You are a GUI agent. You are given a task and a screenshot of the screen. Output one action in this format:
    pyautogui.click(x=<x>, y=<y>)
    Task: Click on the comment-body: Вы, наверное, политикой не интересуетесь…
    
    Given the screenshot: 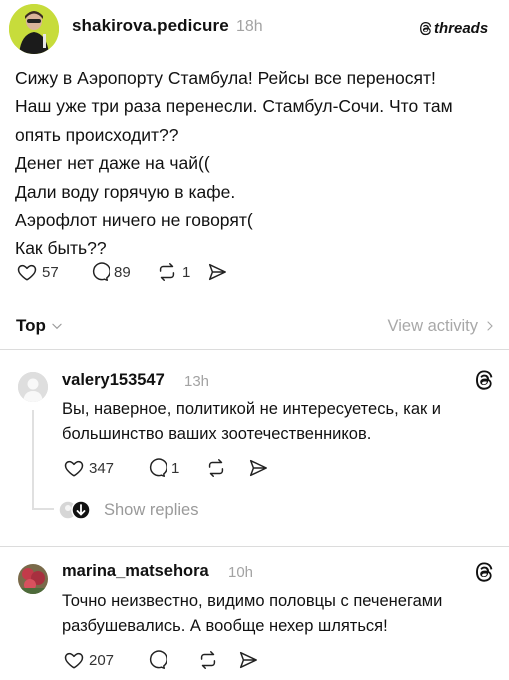 What is the action you would take?
    pyautogui.click(x=251, y=422)
    